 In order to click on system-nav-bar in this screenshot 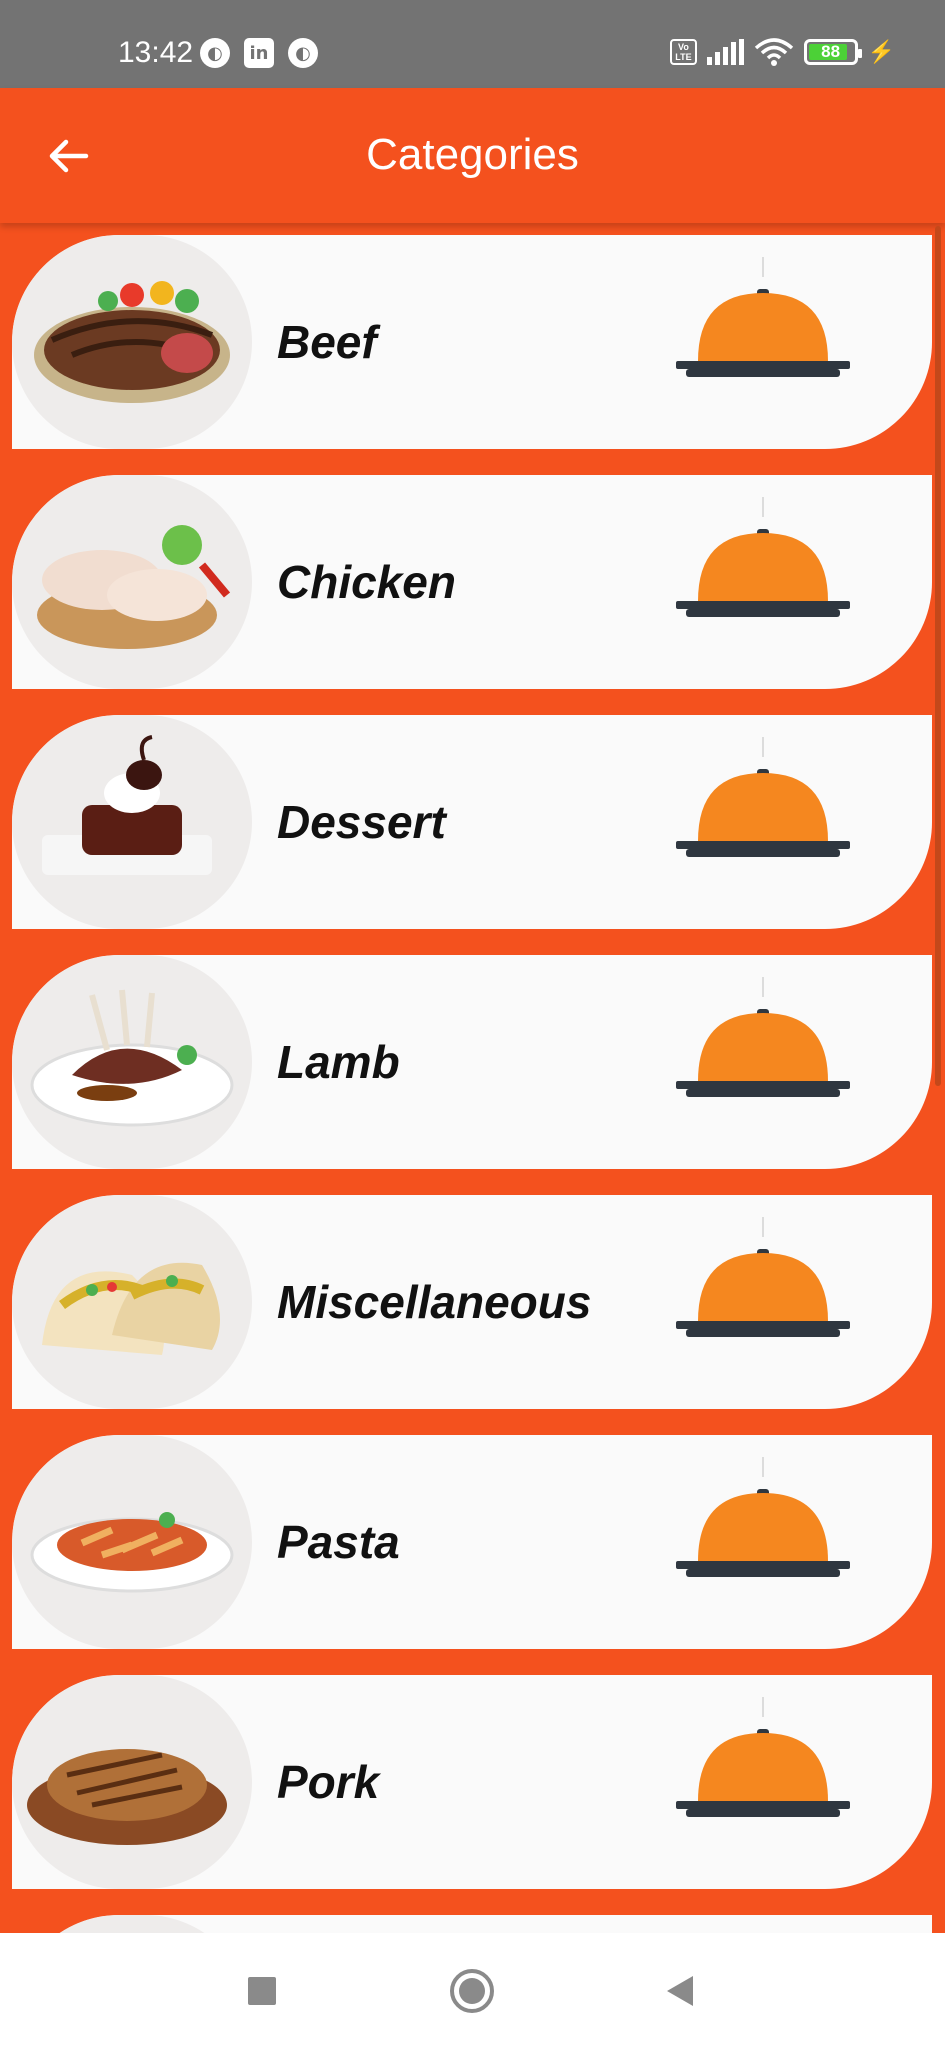, I will do `click(472, 1990)`.